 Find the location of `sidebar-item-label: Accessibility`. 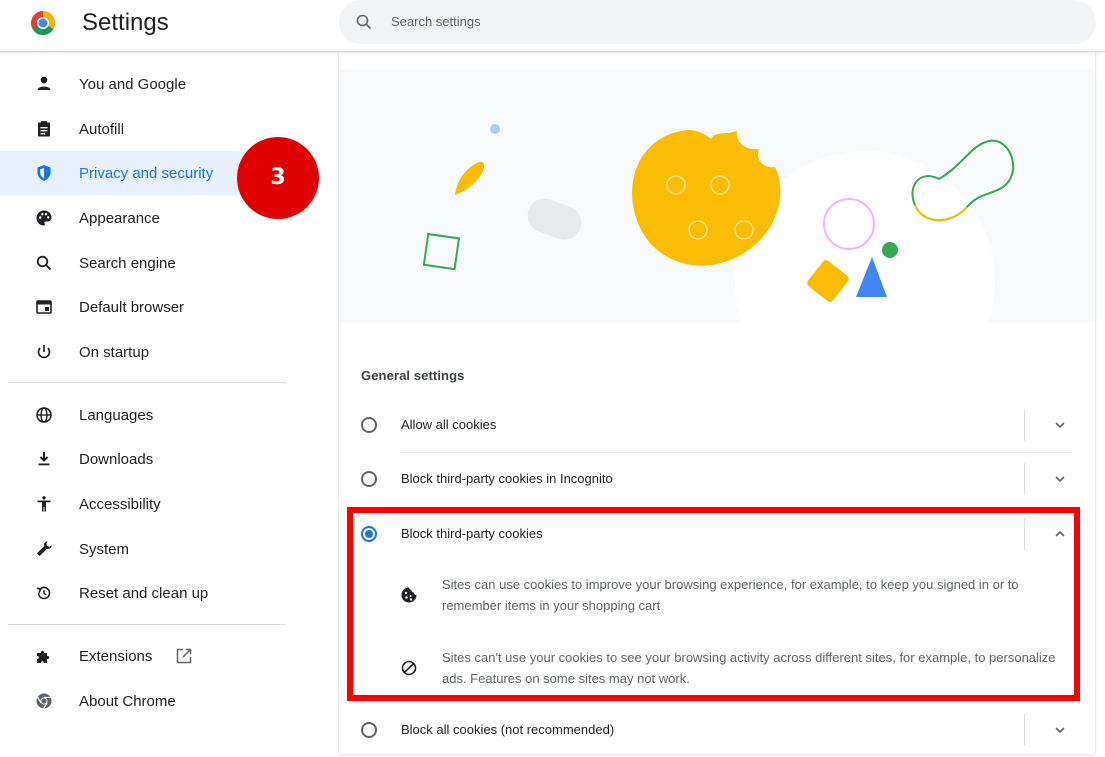

sidebar-item-label: Accessibility is located at coordinates (120, 504).